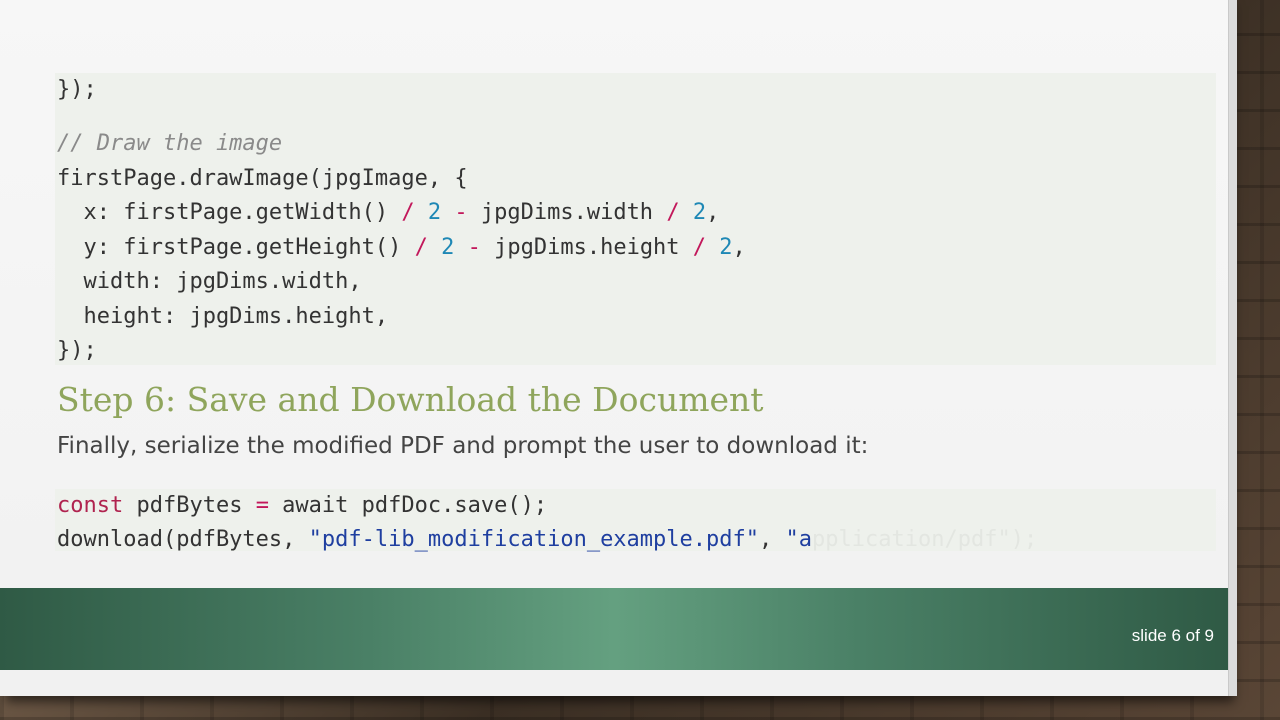 The image size is (1280, 720). What do you see at coordinates (586, 247) in the screenshot?
I see `code-text: jpgDims.height` at bounding box center [586, 247].